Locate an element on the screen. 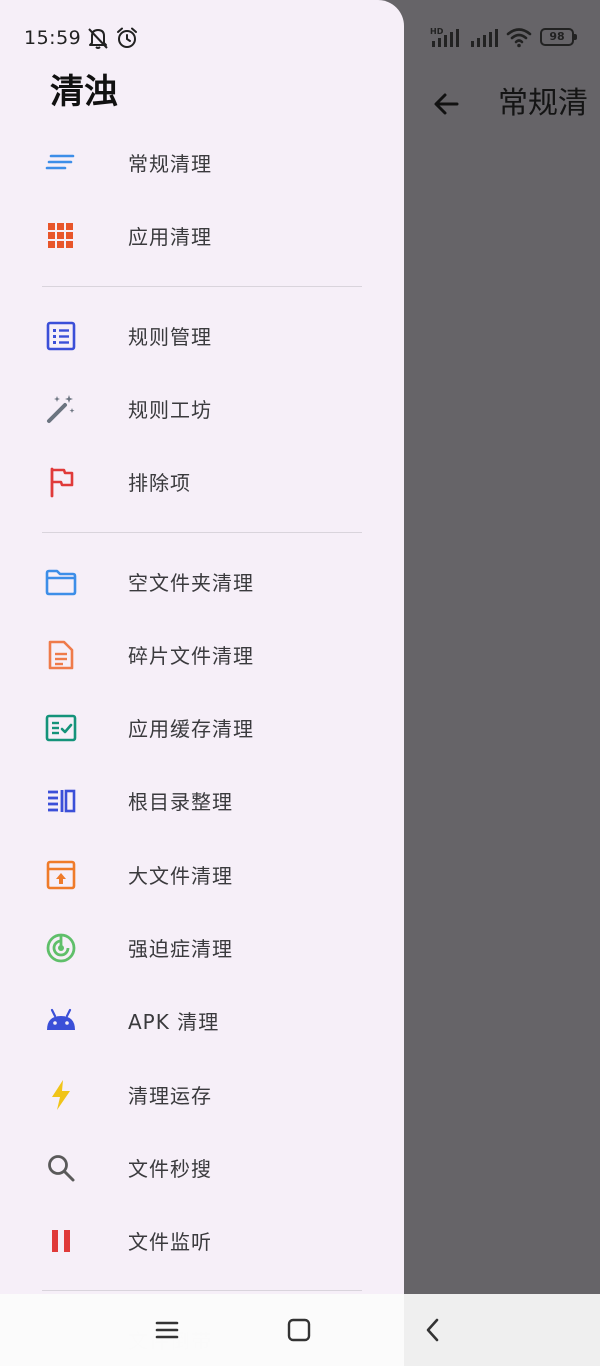  menu-item: 常规清理 is located at coordinates (202, 162).